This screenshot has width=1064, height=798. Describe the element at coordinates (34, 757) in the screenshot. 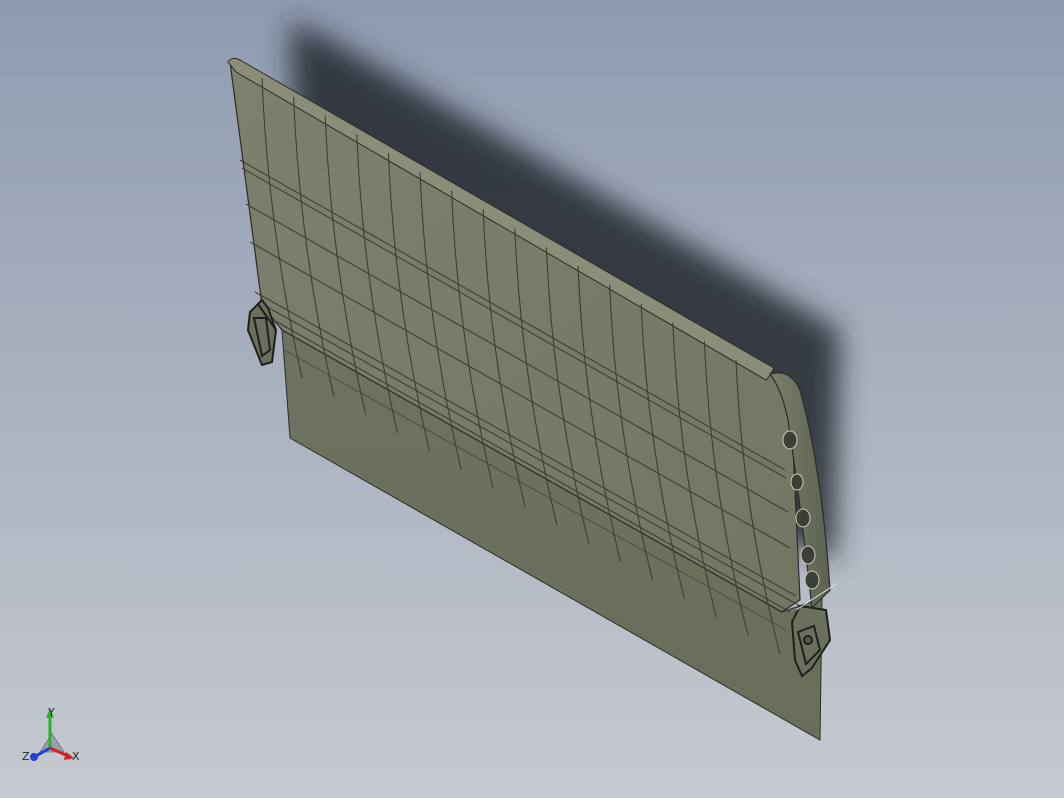

I see `z-axis-dot` at that location.